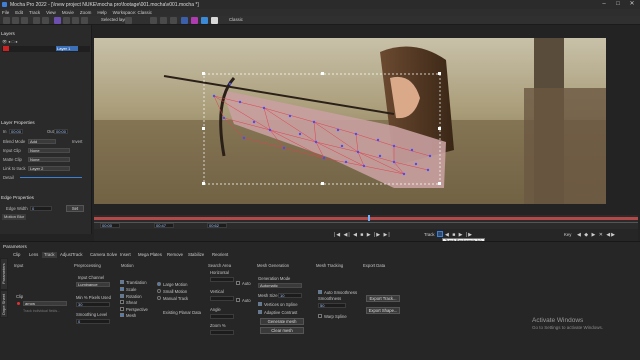 Image resolution: width=640 pixels, height=360 pixels. I want to click on lock-icon, so click(173, 20).